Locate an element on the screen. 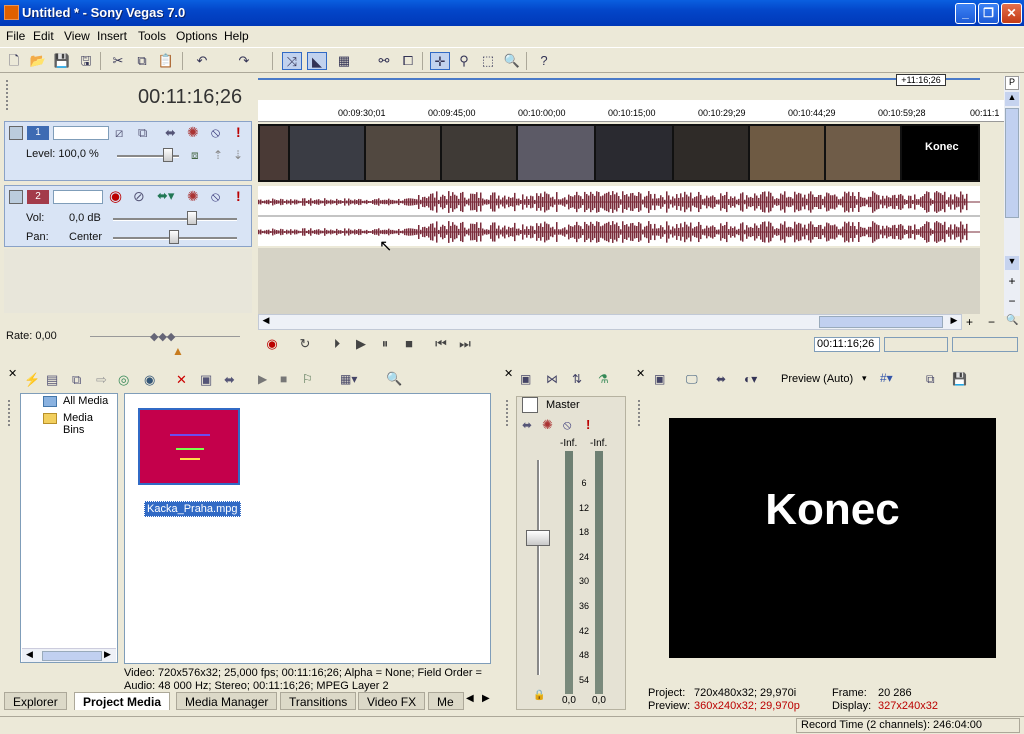  whats-this-icon: ? is located at coordinates (544, 61).